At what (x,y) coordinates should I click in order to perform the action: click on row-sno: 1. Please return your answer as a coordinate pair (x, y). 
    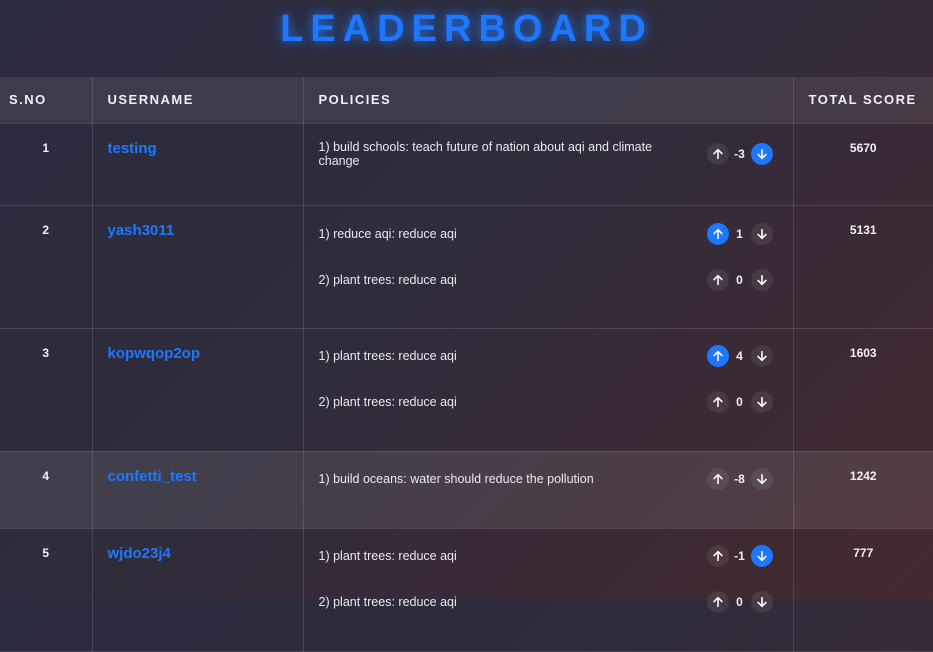
    Looking at the image, I should click on (46, 164).